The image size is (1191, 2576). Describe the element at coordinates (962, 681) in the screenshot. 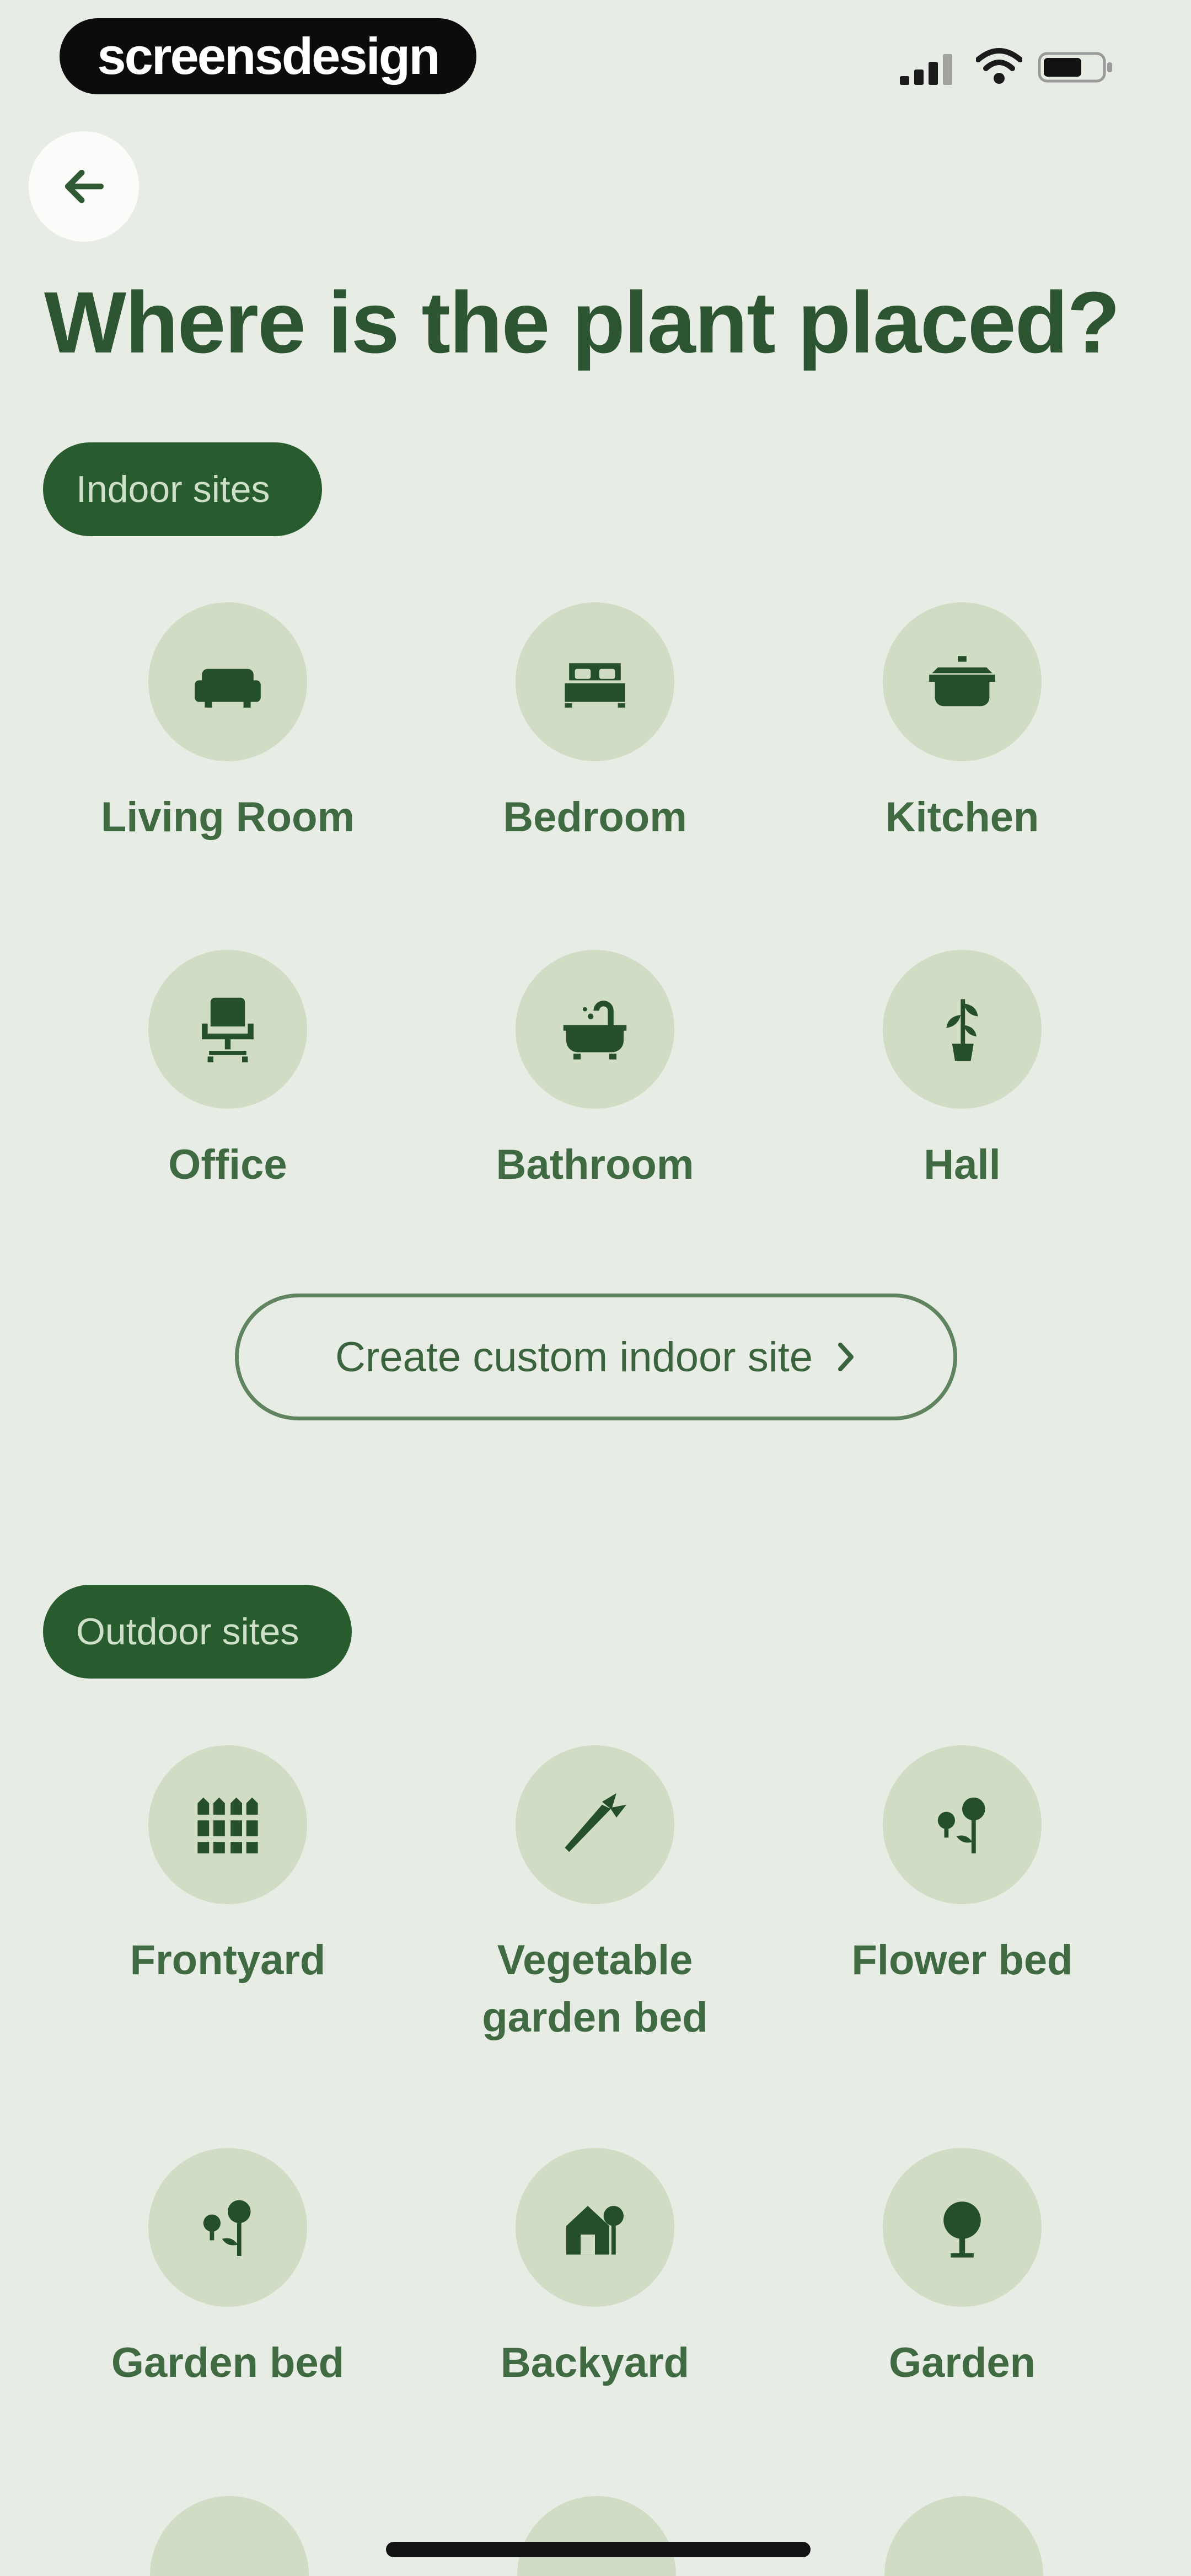

I see `cooking-pot-icon` at that location.